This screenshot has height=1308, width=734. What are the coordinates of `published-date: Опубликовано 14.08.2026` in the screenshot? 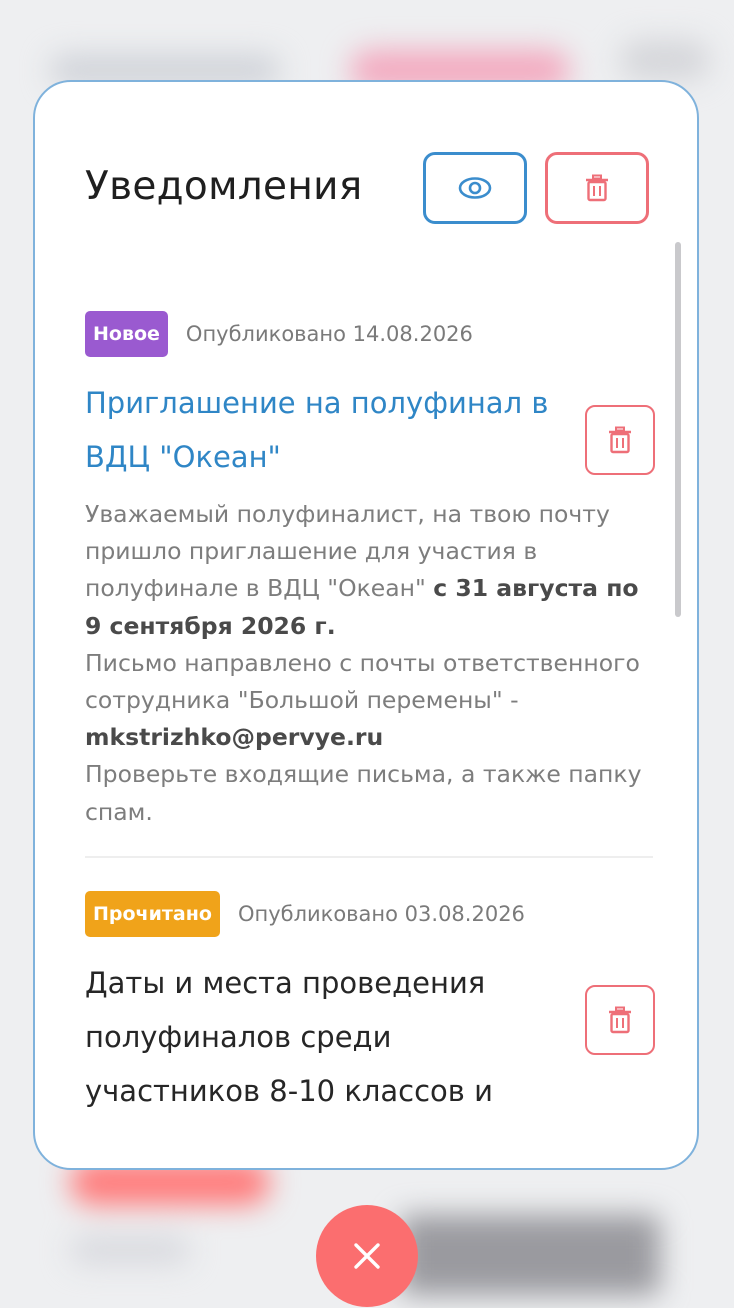 It's located at (329, 334).